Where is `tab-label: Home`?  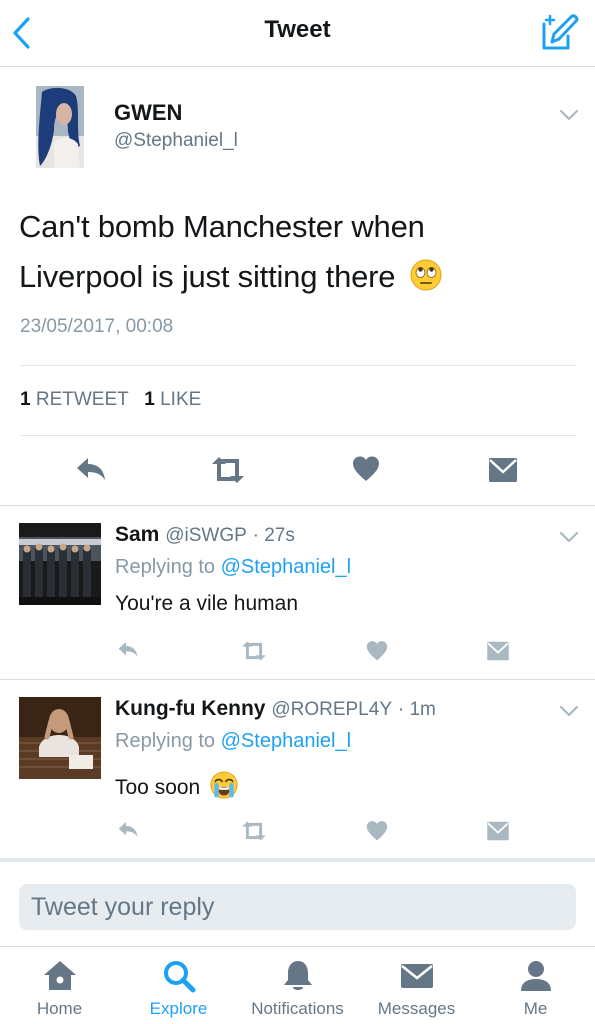
tab-label: Home is located at coordinates (59, 1008).